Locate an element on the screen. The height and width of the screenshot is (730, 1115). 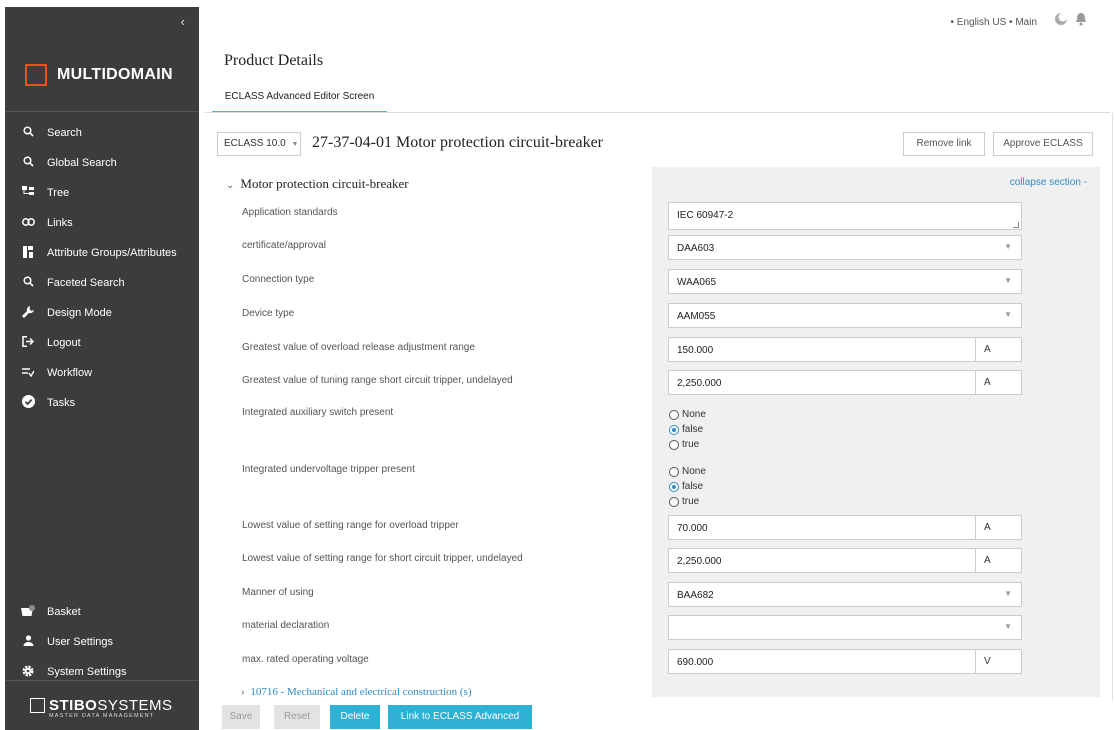
sidebar-item-label: Links is located at coordinates (60, 223).